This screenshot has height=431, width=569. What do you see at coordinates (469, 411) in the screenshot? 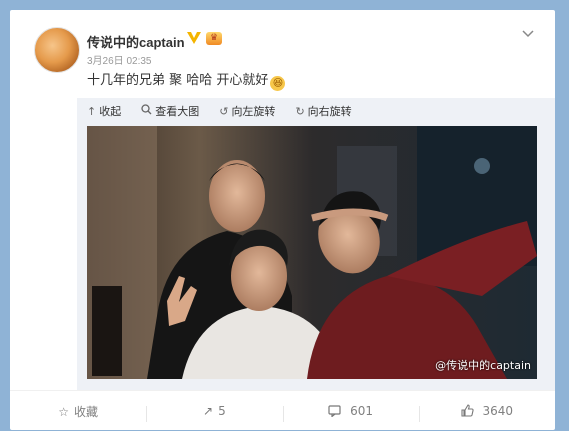
I see `thumbs-up-icon` at bounding box center [469, 411].